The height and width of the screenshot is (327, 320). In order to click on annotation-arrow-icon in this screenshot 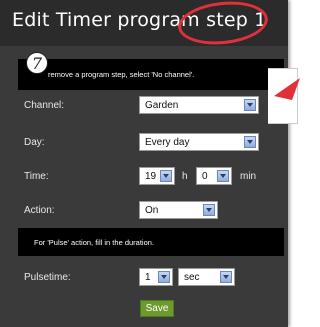, I will do `click(287, 89)`.